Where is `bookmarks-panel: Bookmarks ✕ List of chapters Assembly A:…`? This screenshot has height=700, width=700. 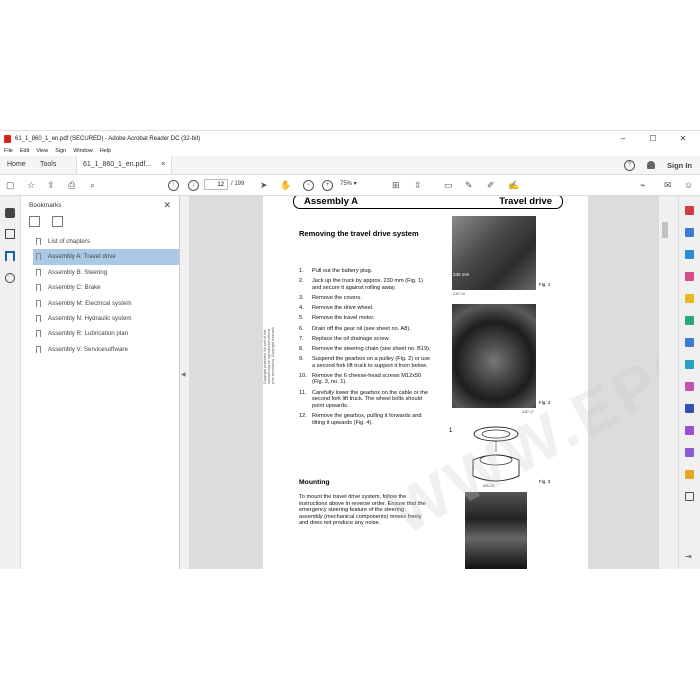
bookmarks-panel: Bookmarks ✕ List of chapters Assembly A:… is located at coordinates (100, 382).